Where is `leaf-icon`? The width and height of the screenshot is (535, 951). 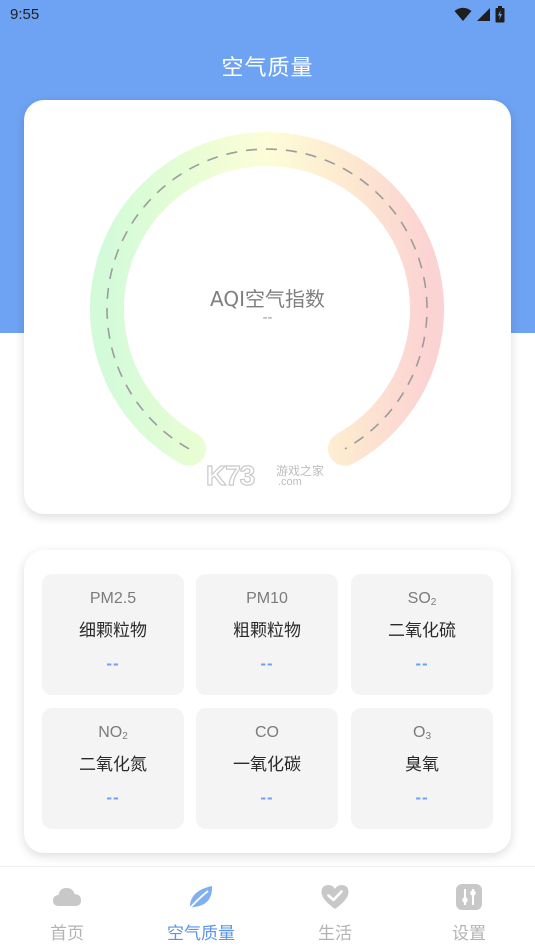 leaf-icon is located at coordinates (201, 897).